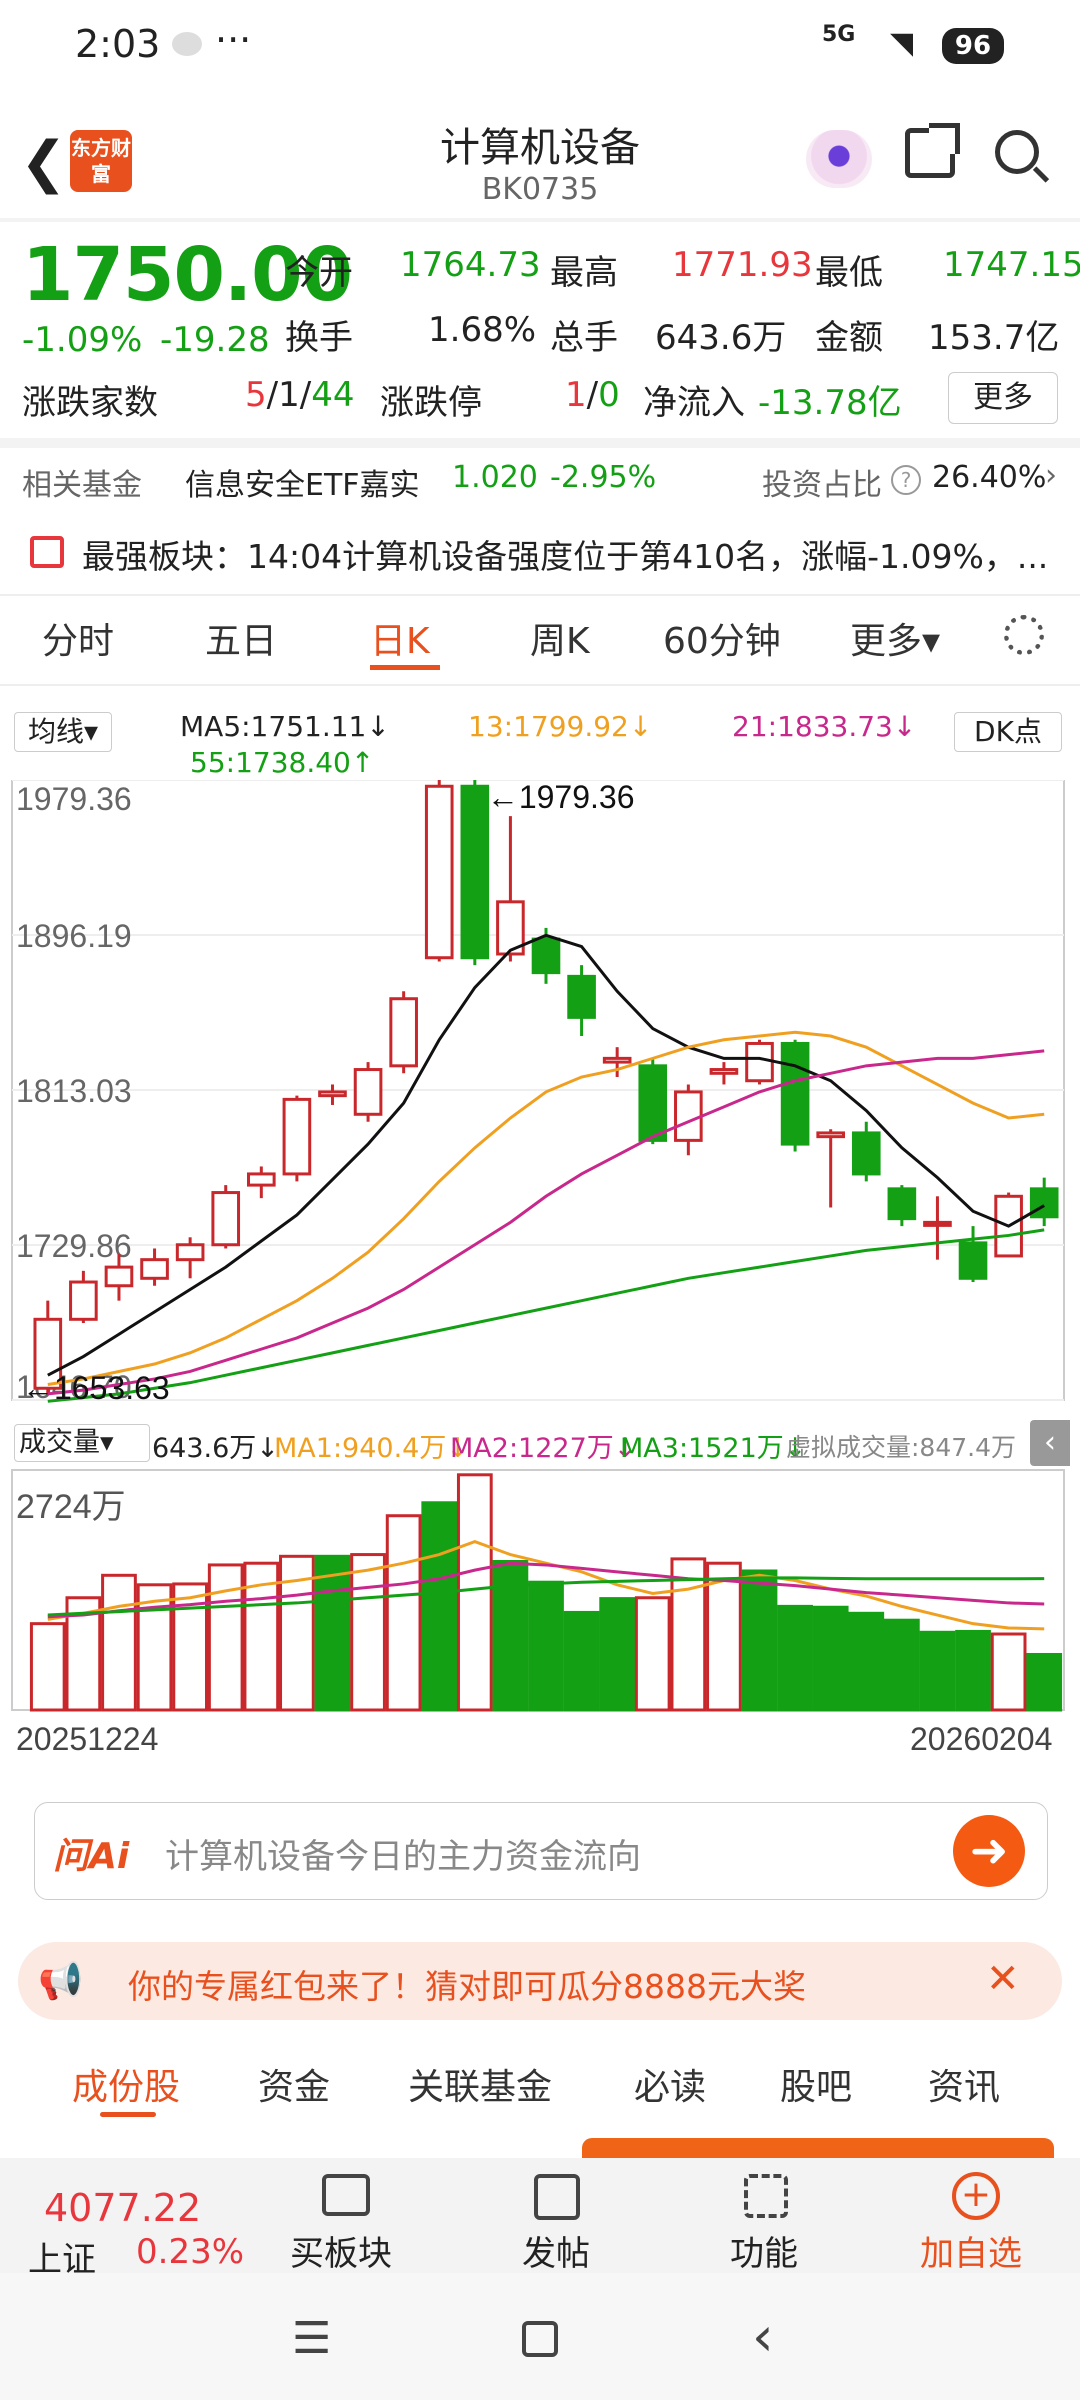 The image size is (1080, 2400). Describe the element at coordinates (87, 1739) in the screenshot. I see `start-date-label: 20251224` at that location.